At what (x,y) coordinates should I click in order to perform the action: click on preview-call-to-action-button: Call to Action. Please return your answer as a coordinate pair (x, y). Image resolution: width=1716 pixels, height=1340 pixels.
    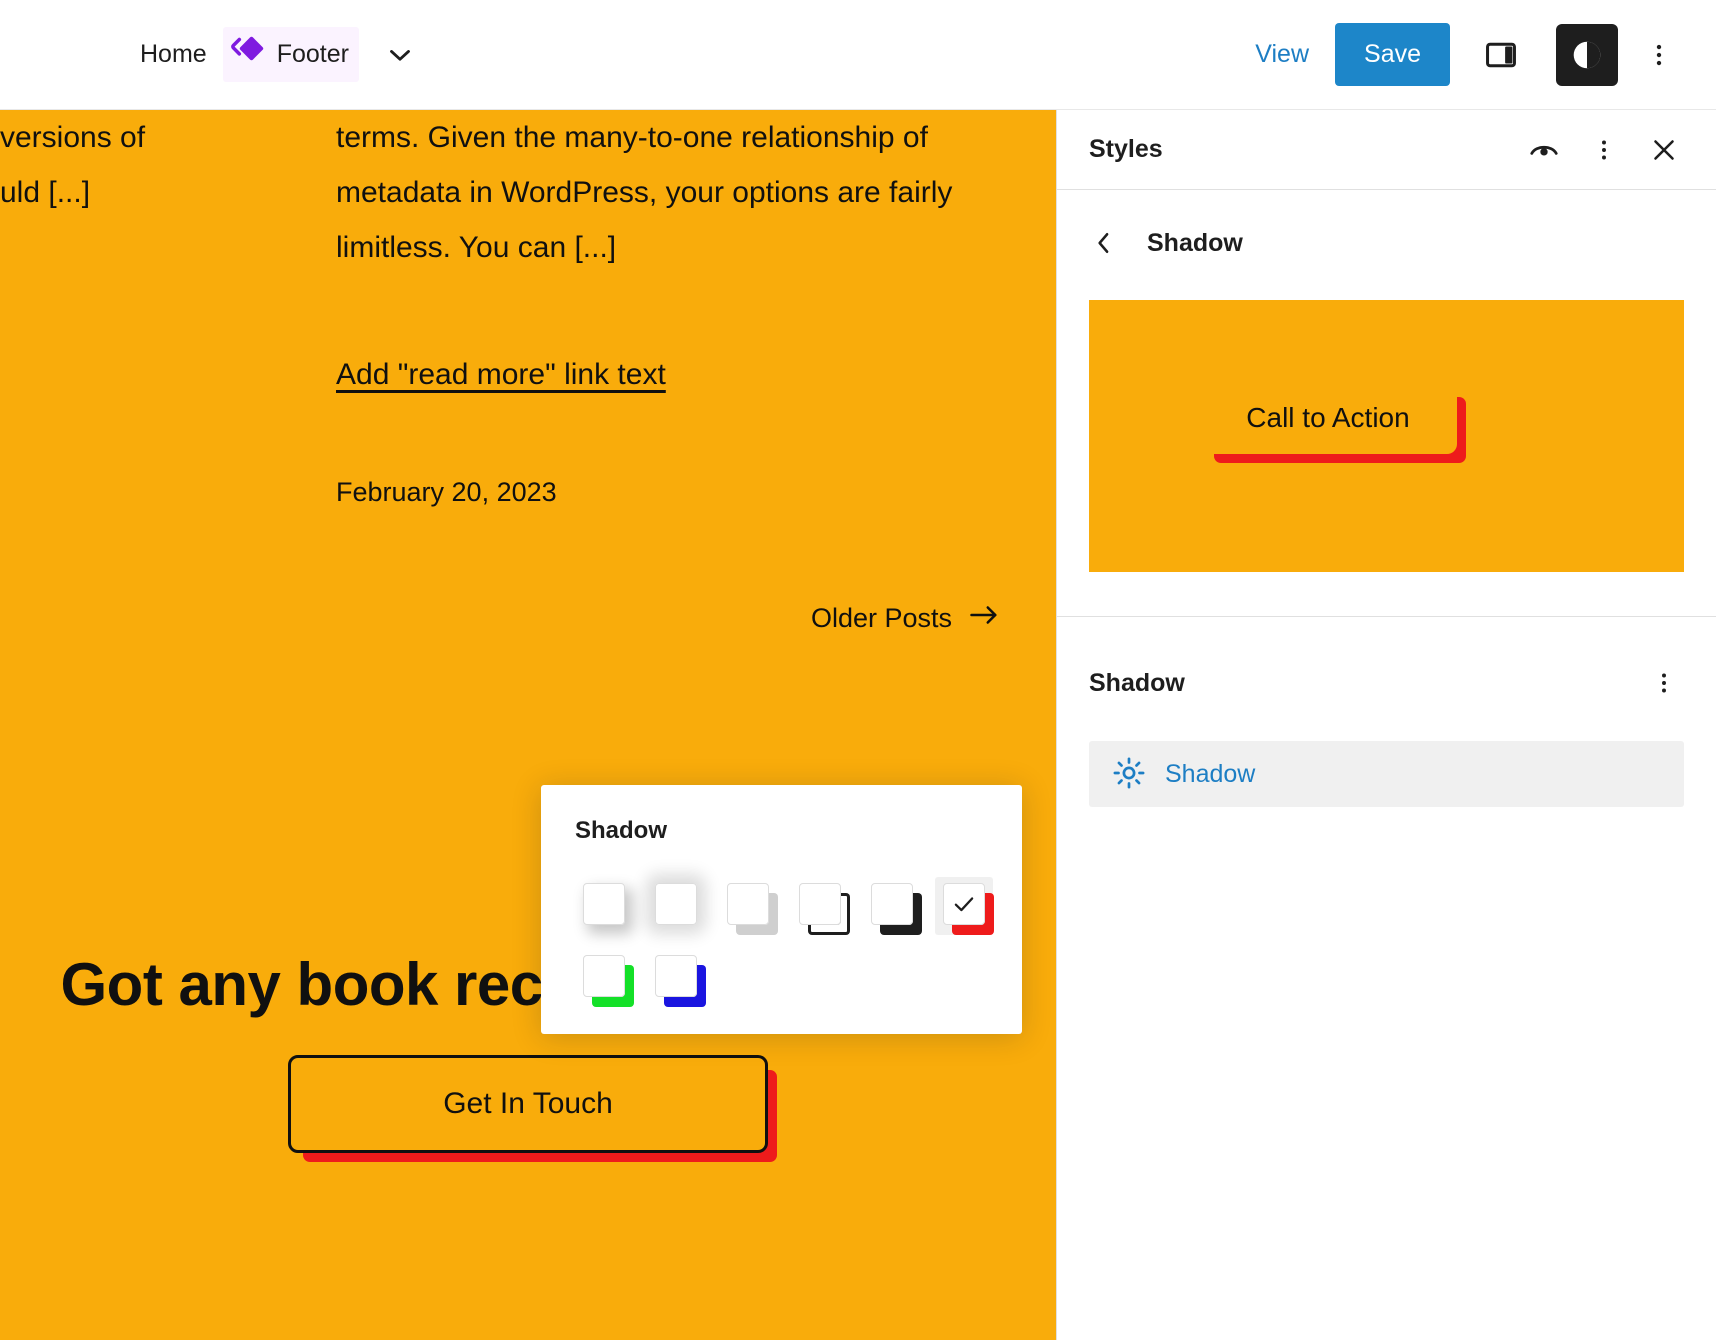
    Looking at the image, I should click on (1328, 418).